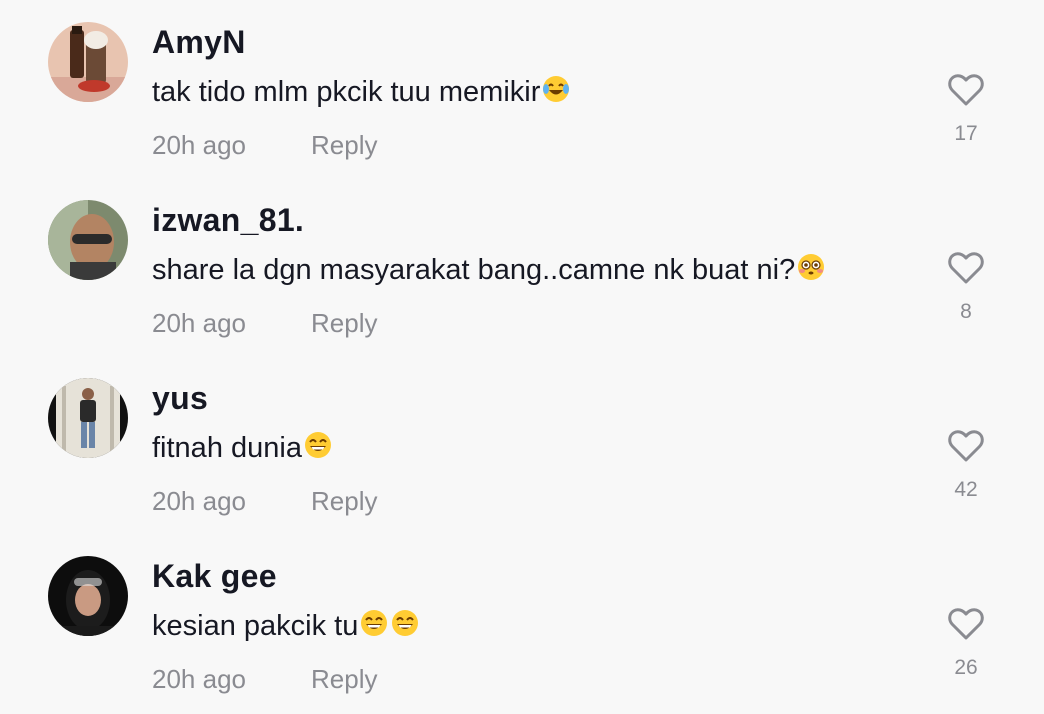 Image resolution: width=1044 pixels, height=714 pixels. Describe the element at coordinates (180, 398) in the screenshot. I see `comment-username: yus` at that location.